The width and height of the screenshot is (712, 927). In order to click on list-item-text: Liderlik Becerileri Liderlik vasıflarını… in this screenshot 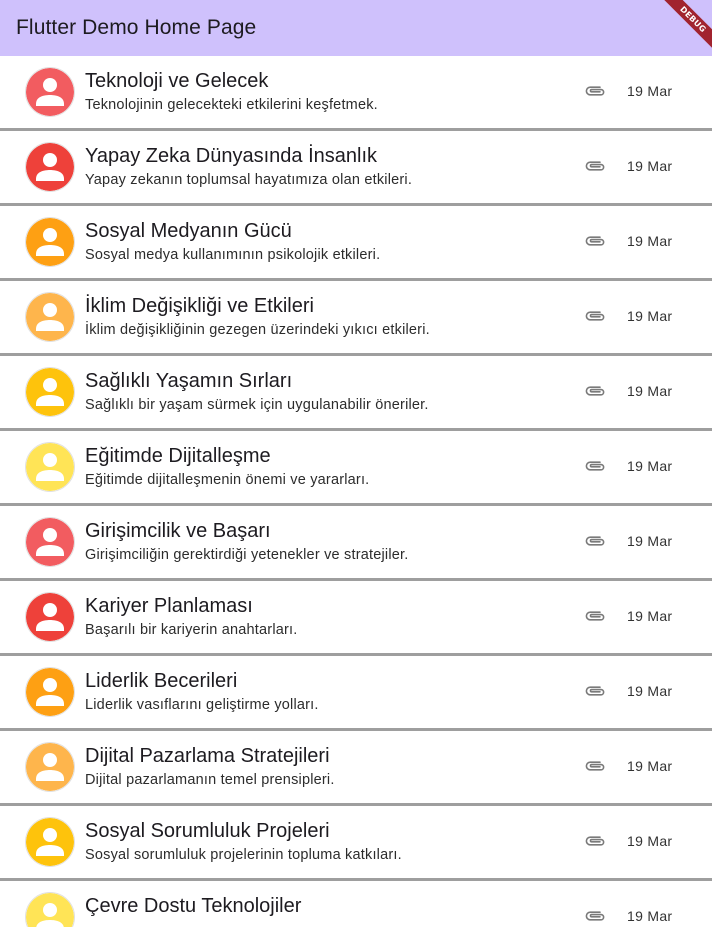, I will do `click(320, 691)`.